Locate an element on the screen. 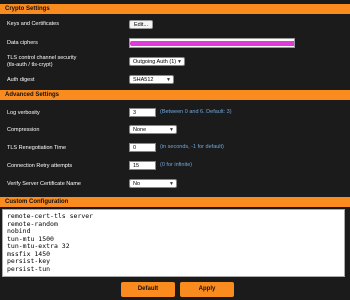 This screenshot has width=350, height=300. verify-server-value: No is located at coordinates (137, 184).